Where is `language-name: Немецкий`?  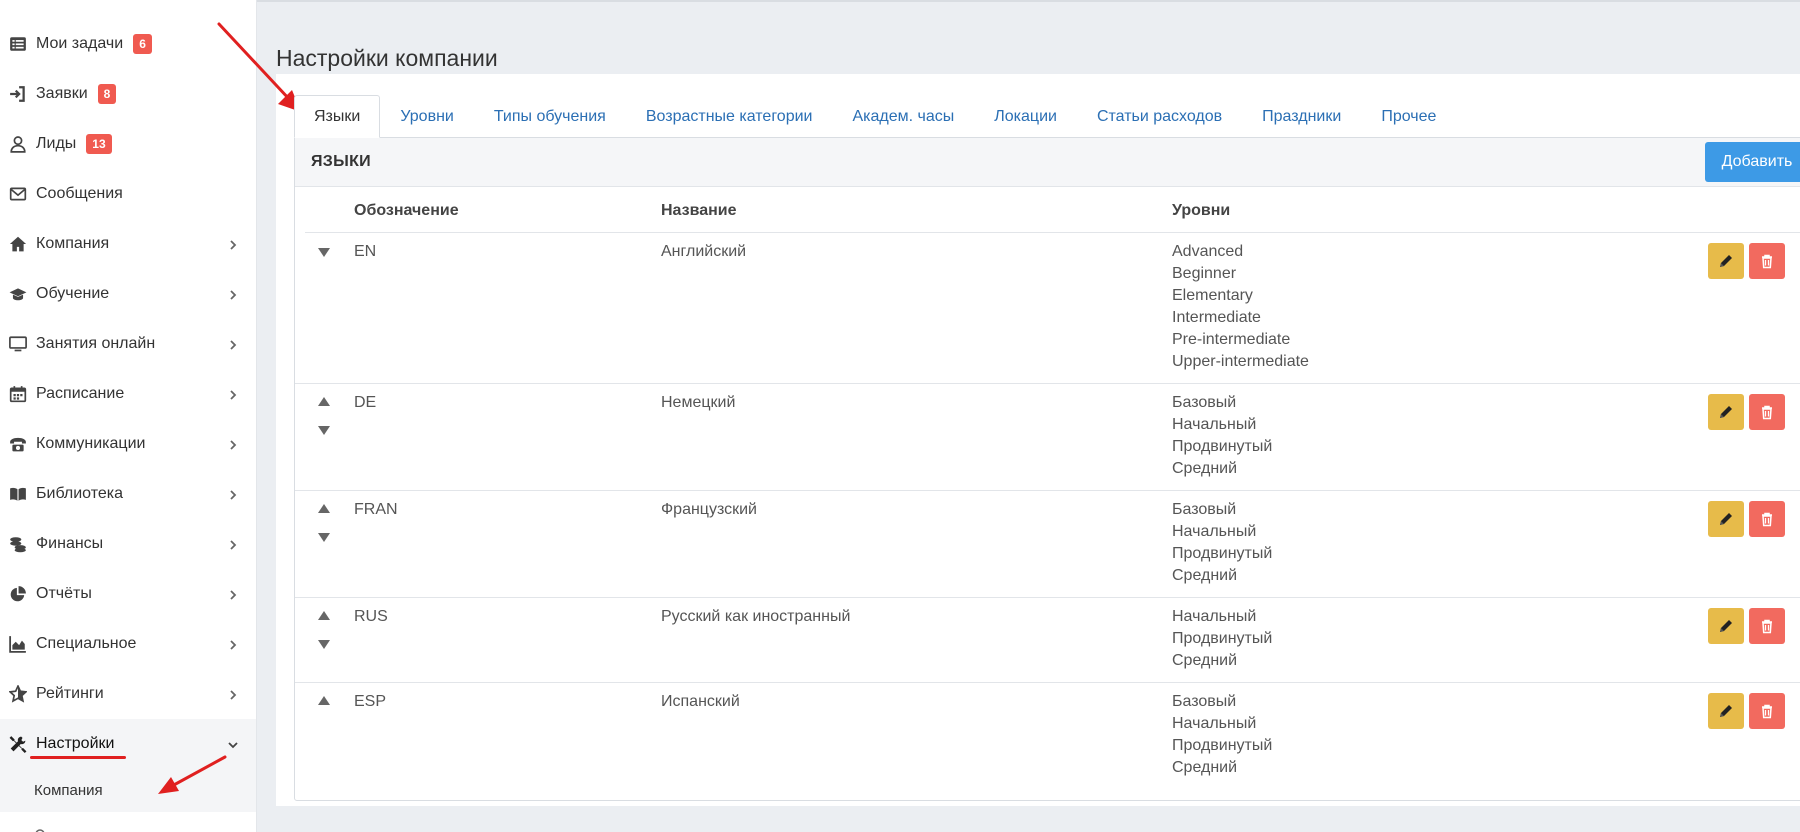 language-name: Немецкий is located at coordinates (698, 402).